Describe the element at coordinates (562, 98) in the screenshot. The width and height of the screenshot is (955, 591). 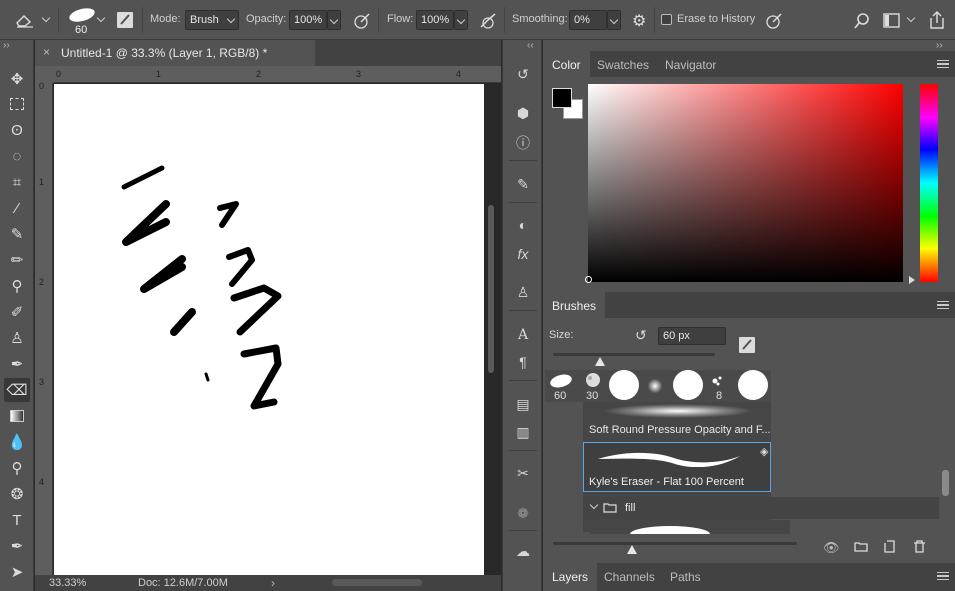
I see `foreground-color-swatch` at that location.